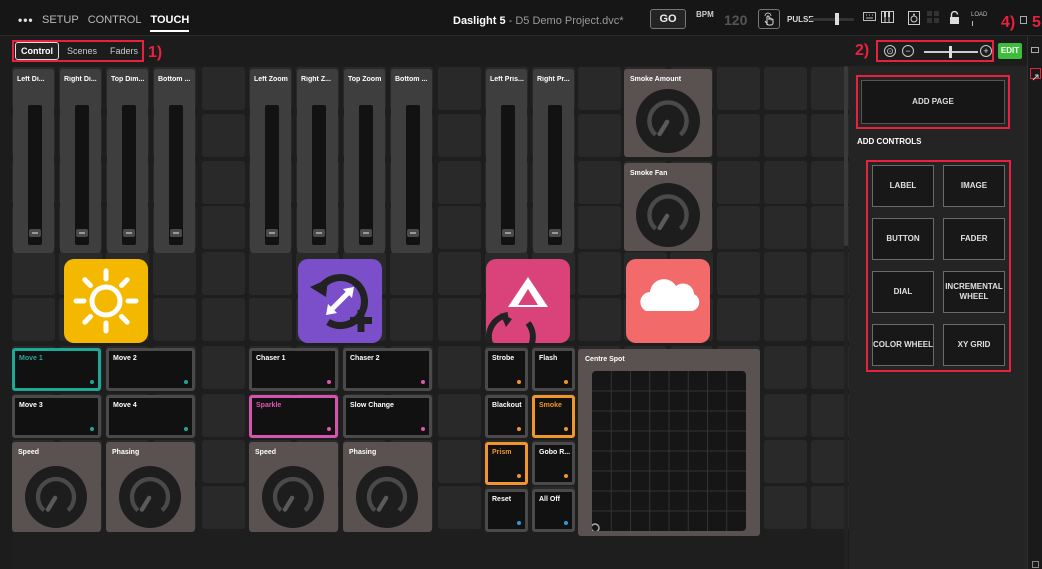  What do you see at coordinates (1035, 564) in the screenshot?
I see `corner-icon` at bounding box center [1035, 564].